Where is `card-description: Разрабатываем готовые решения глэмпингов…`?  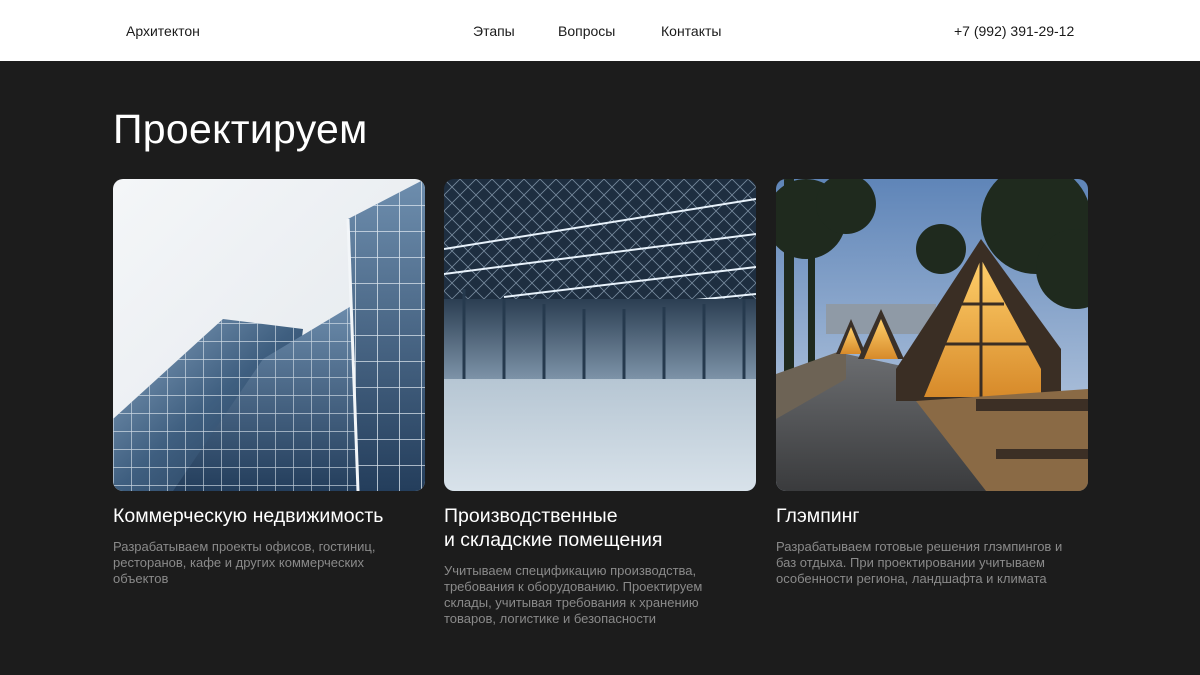
card-description: Разрабатываем готовые решения глэмпингов… is located at coordinates (932, 563).